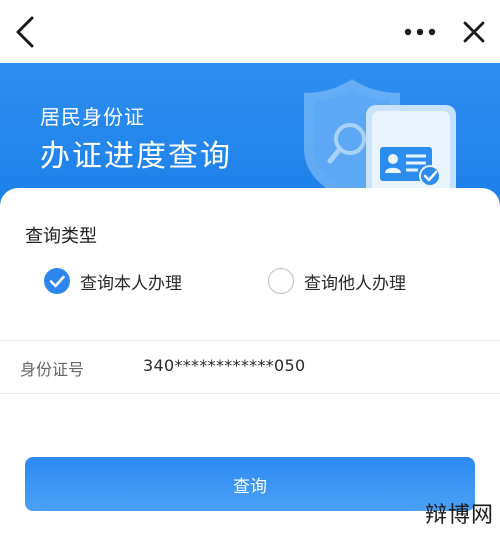 The width and height of the screenshot is (500, 535). I want to click on back-button, so click(28, 32).